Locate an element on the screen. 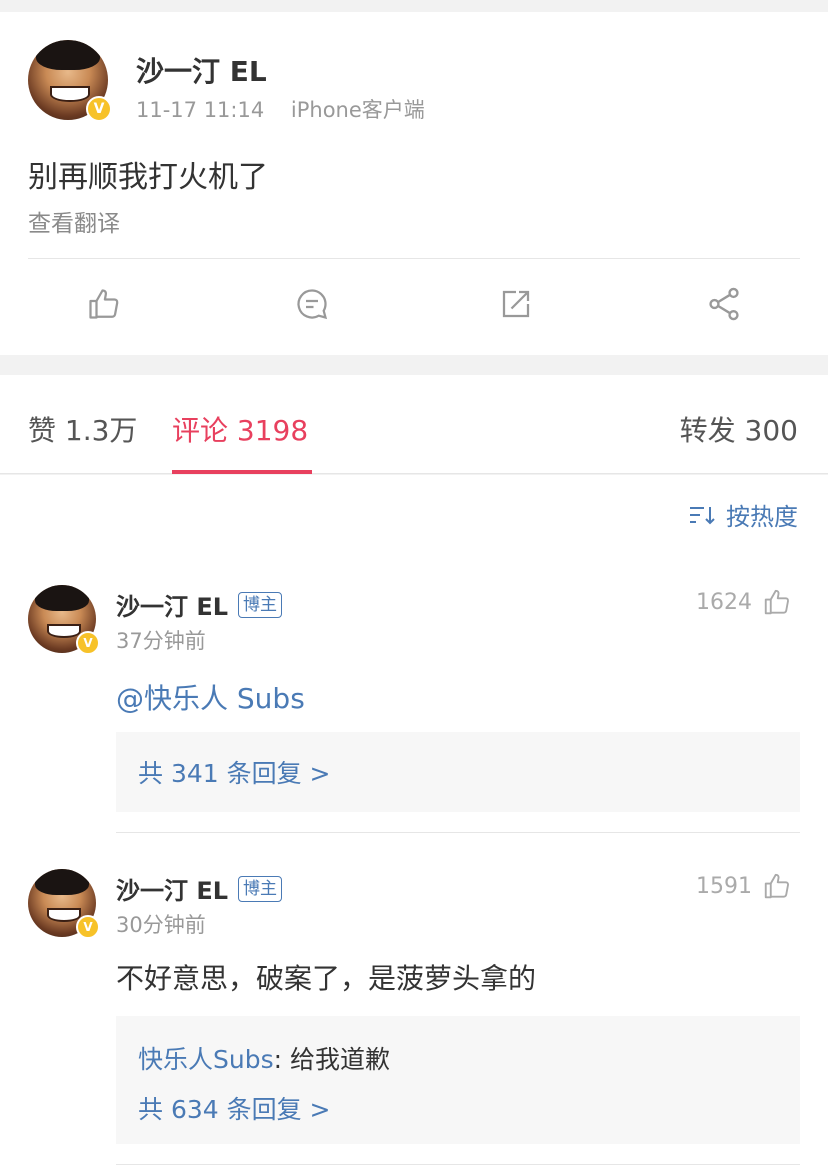 Image resolution: width=828 pixels, height=1169 pixels. translate-link: 查看翻译 is located at coordinates (74, 221).